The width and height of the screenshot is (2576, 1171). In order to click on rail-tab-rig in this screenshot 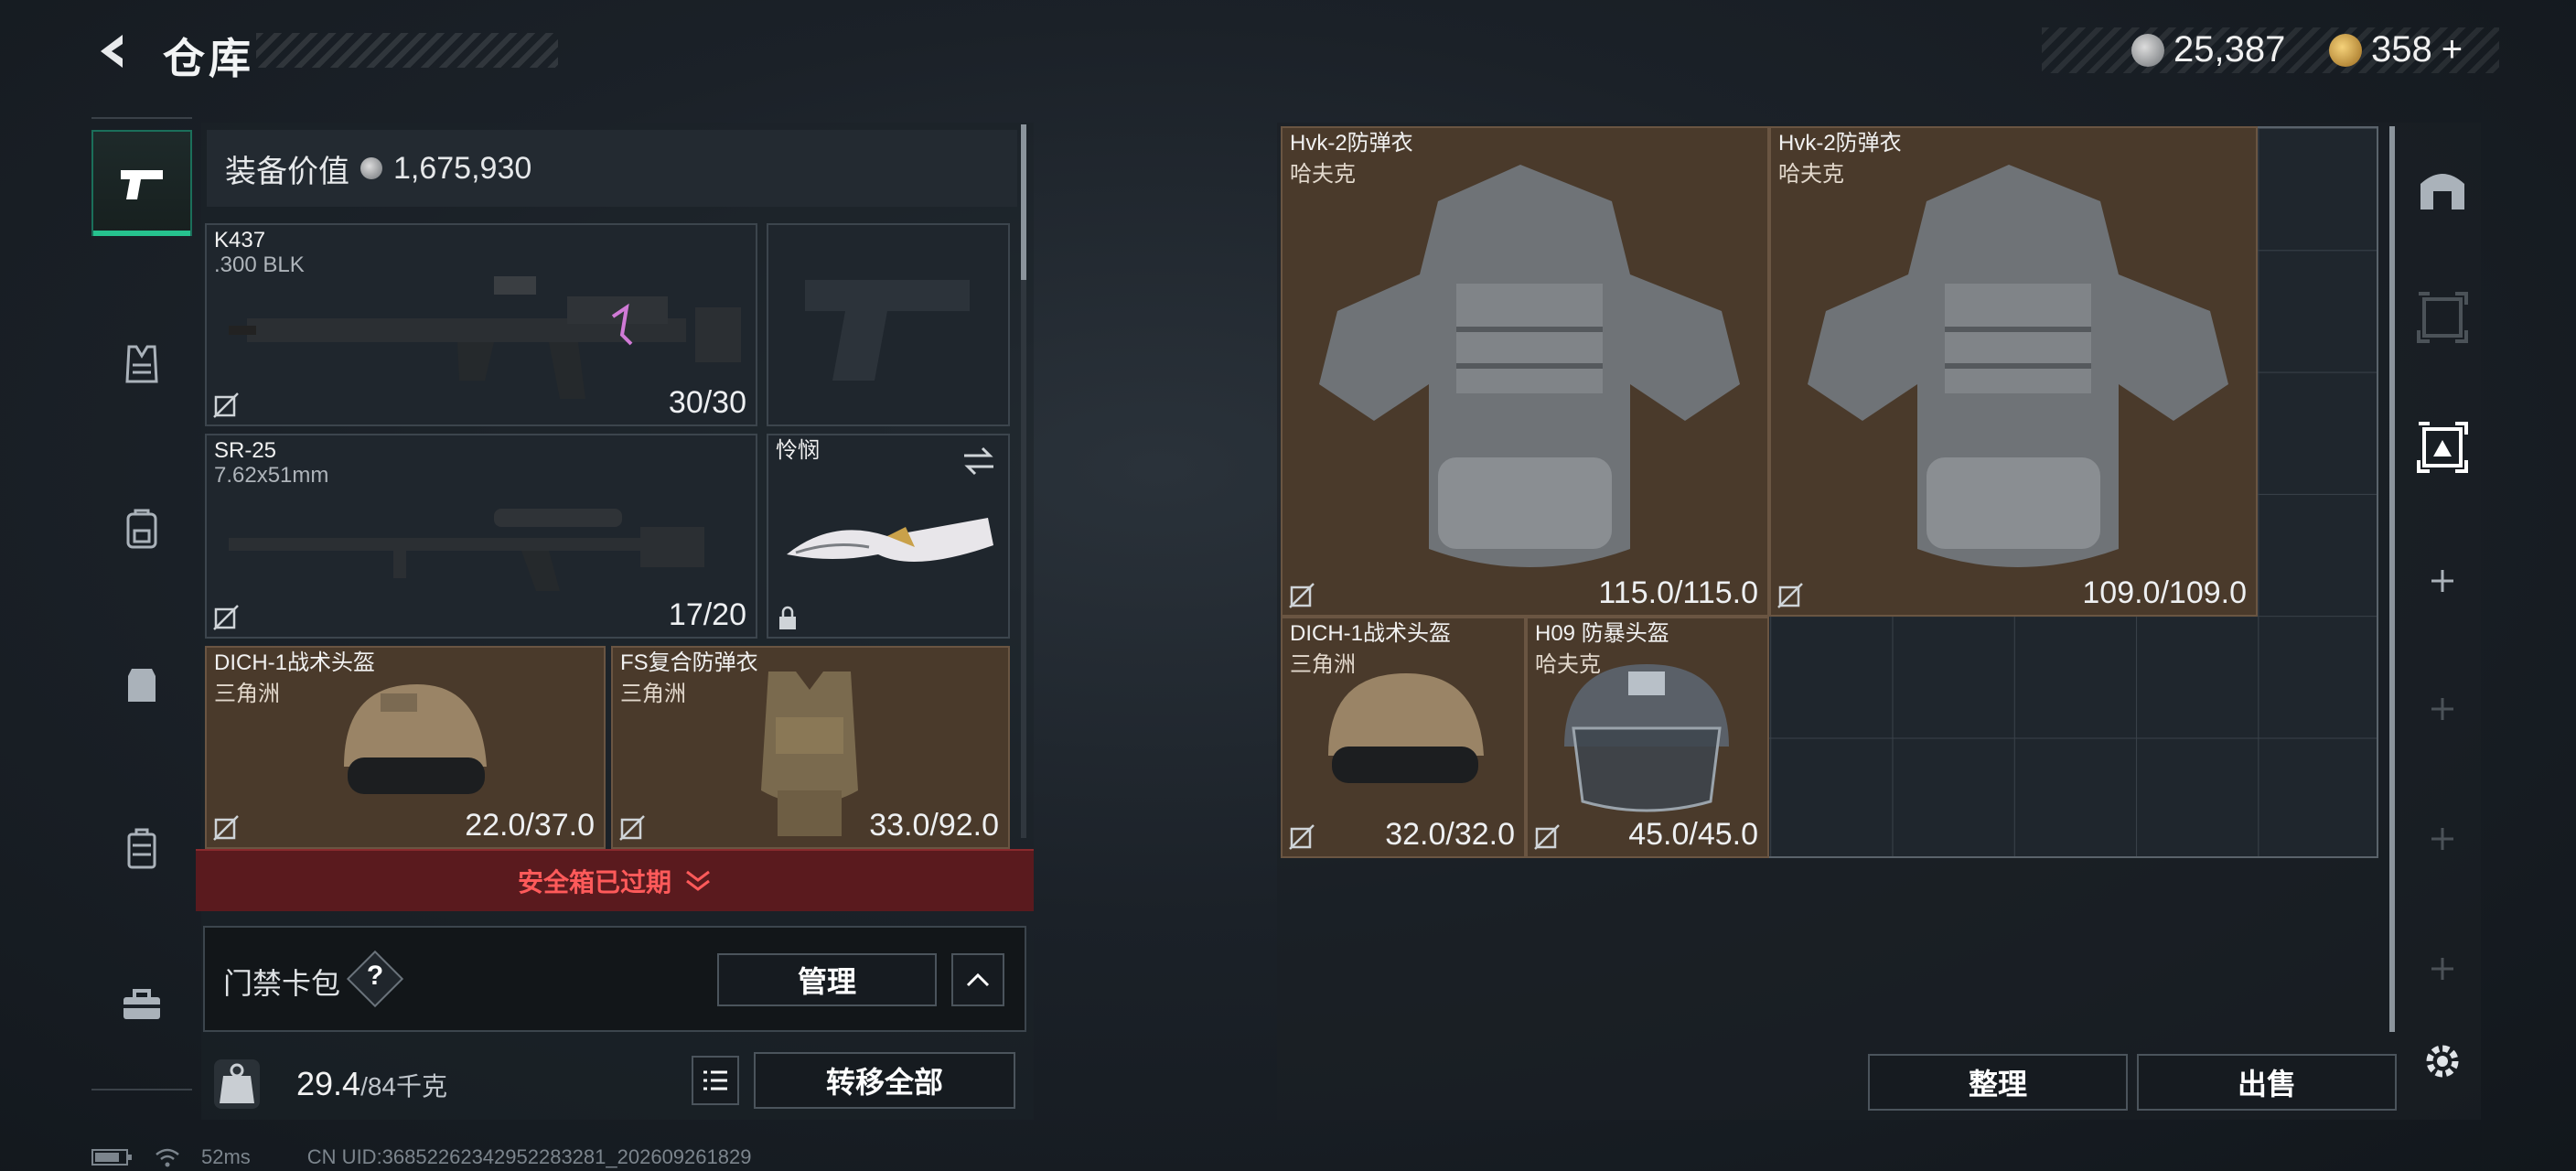, I will do `click(142, 684)`.